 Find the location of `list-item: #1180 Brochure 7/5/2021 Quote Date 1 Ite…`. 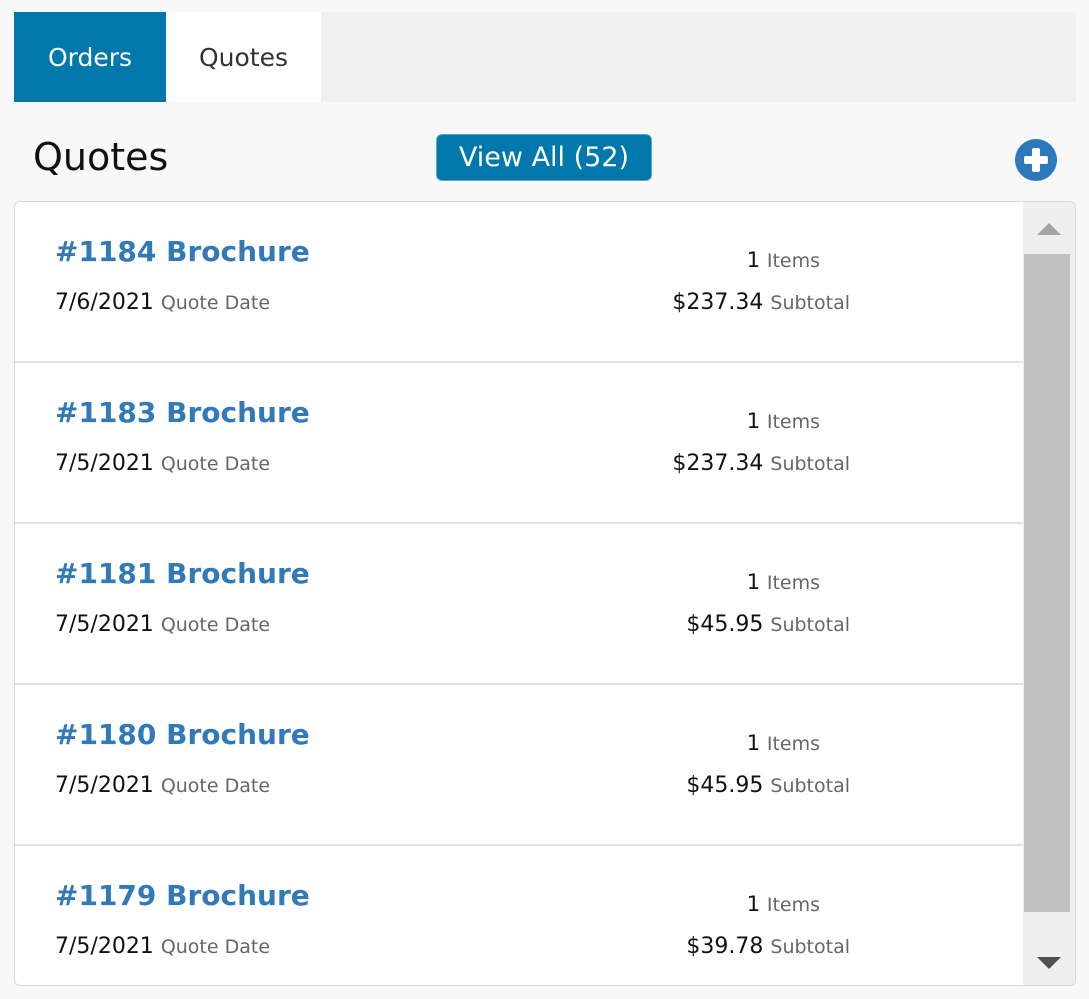

list-item: #1180 Brochure 7/5/2021 Quote Date 1 Ite… is located at coordinates (519, 765).